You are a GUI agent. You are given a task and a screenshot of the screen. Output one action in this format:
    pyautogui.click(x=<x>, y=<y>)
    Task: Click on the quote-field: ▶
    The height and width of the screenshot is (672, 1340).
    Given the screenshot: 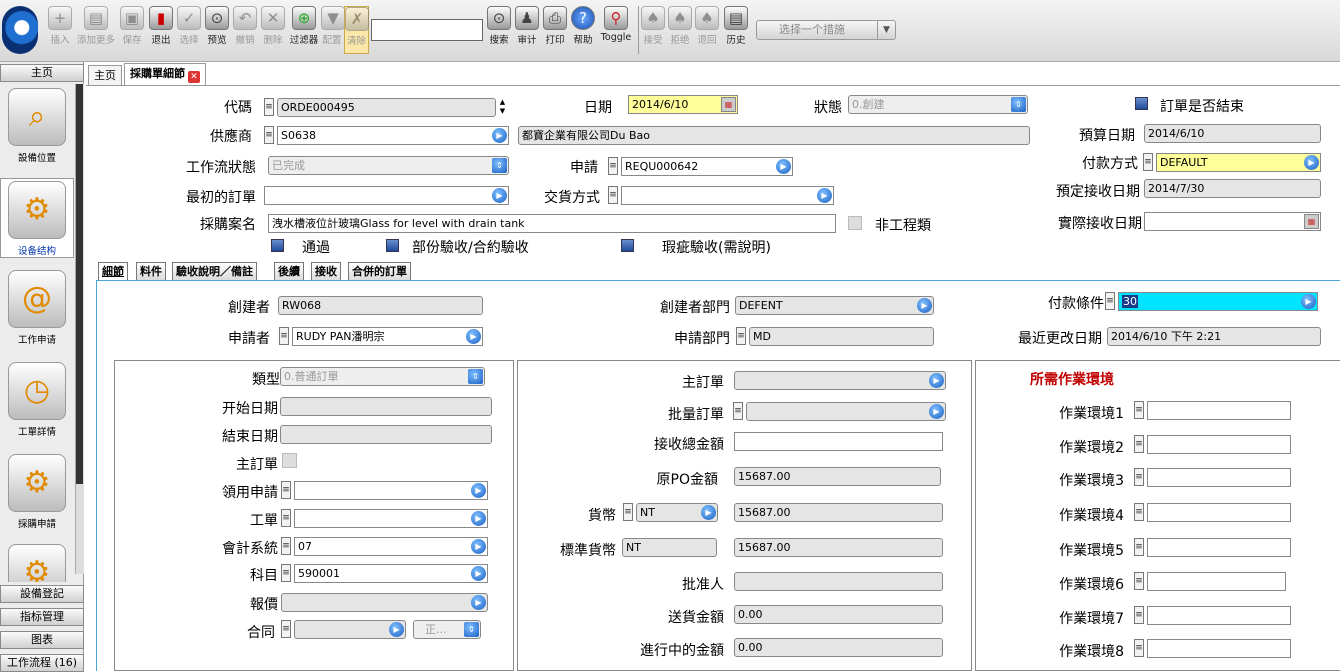 What is the action you would take?
    pyautogui.click(x=384, y=602)
    